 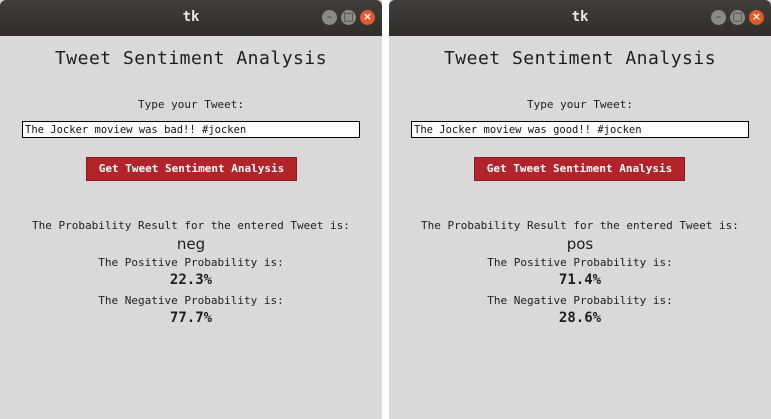 What do you see at coordinates (191, 244) in the screenshot?
I see `sentiment-result: neg` at bounding box center [191, 244].